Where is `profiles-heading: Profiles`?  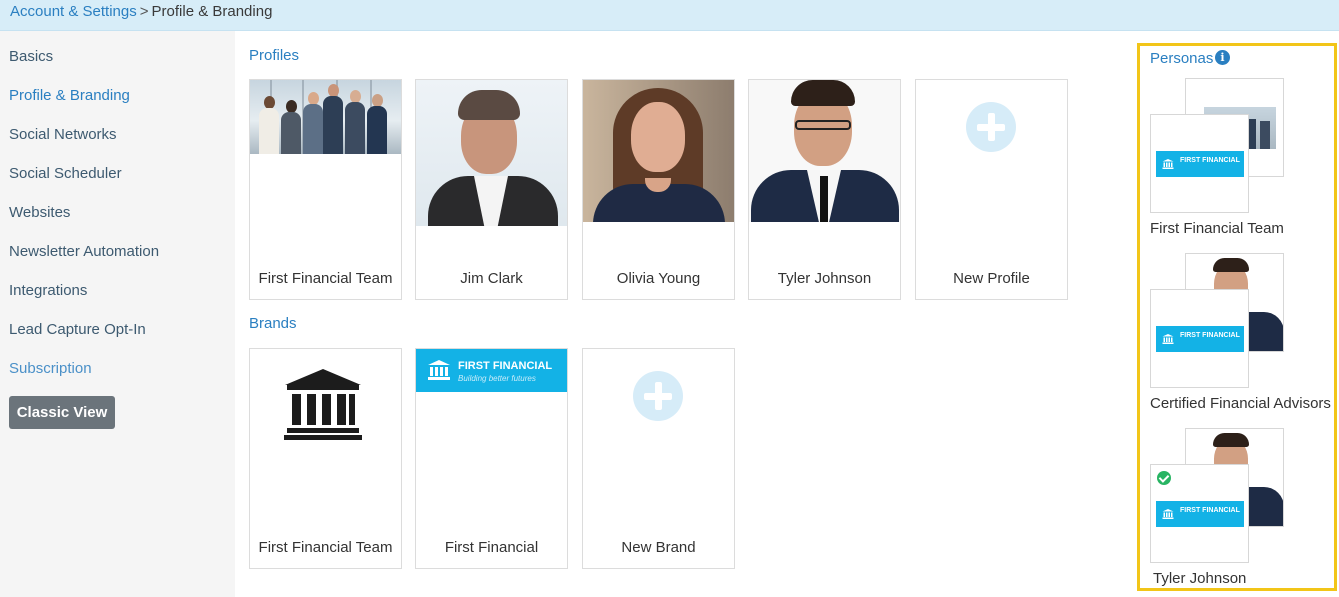 profiles-heading: Profiles is located at coordinates (274, 55).